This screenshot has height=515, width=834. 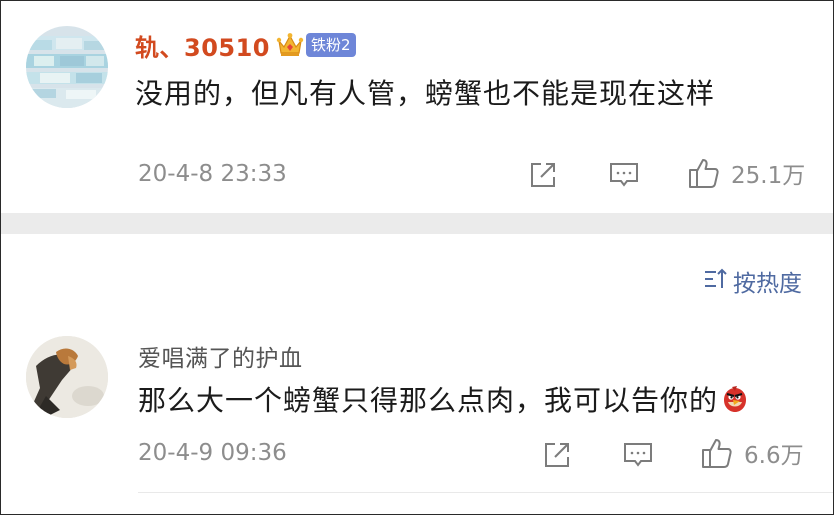 I want to click on like-button: 25.1万, so click(x=746, y=173).